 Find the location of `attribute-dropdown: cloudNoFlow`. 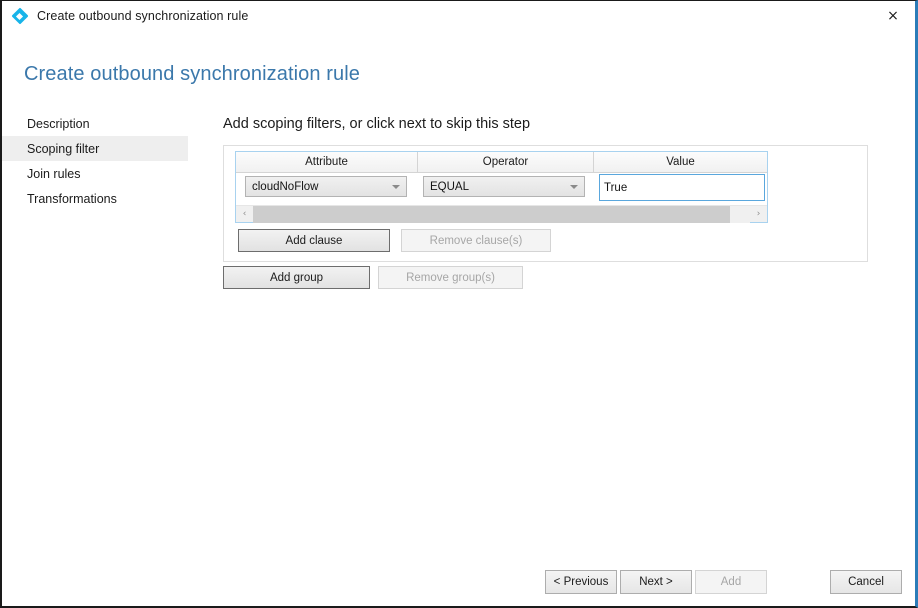

attribute-dropdown: cloudNoFlow is located at coordinates (326, 186).